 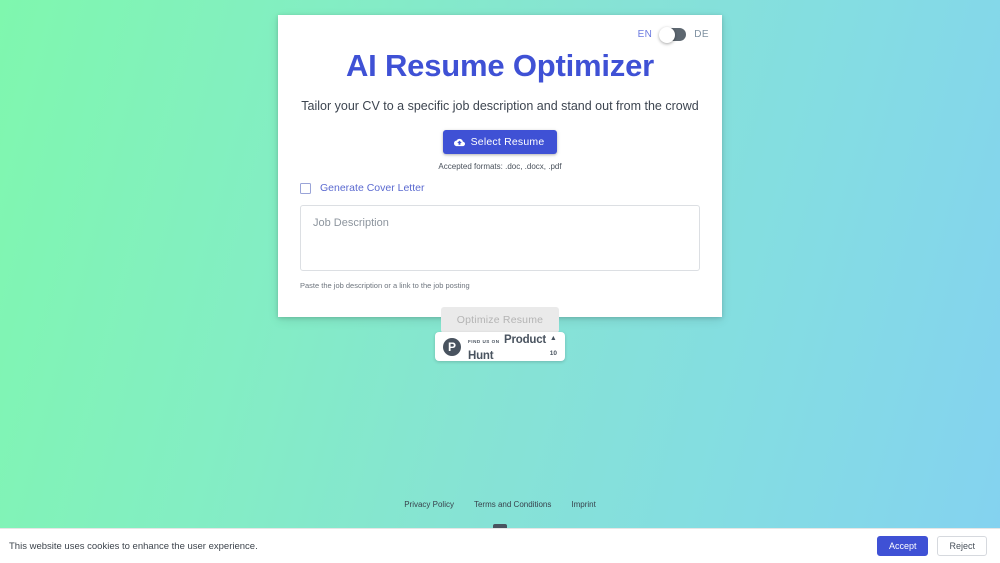 What do you see at coordinates (553, 338) in the screenshot?
I see `upvote-arrow-icon: ▲` at bounding box center [553, 338].